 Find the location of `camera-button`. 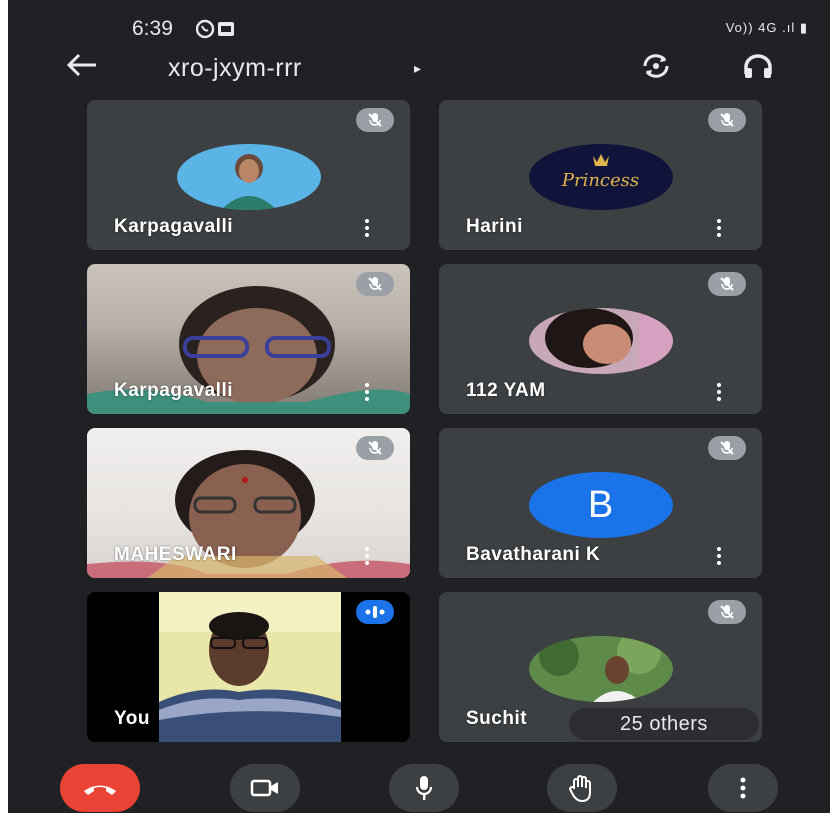

camera-button is located at coordinates (265, 788).